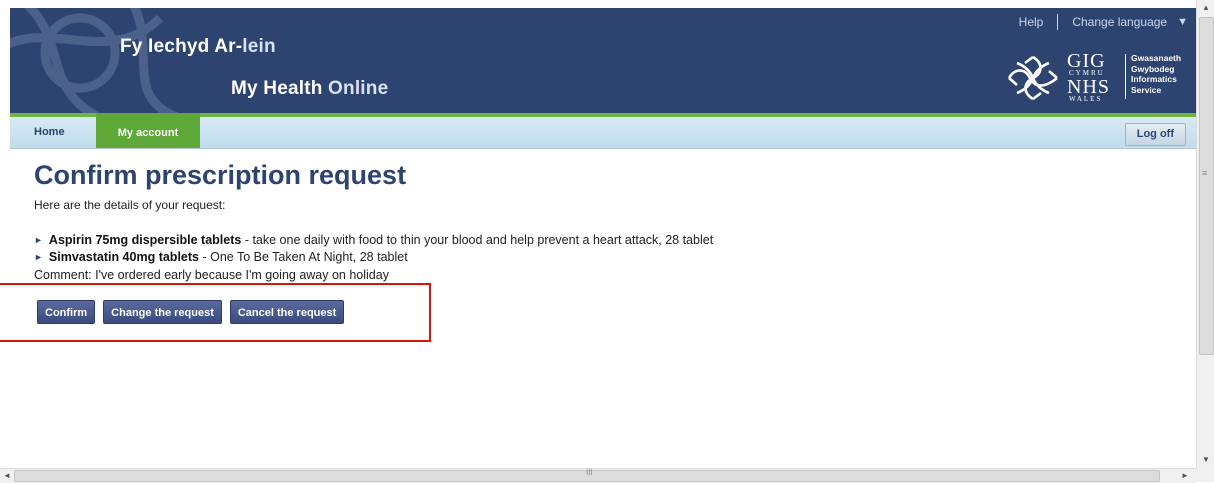 The image size is (1214, 483). I want to click on brand-title-english: My Health Online, so click(309, 89).